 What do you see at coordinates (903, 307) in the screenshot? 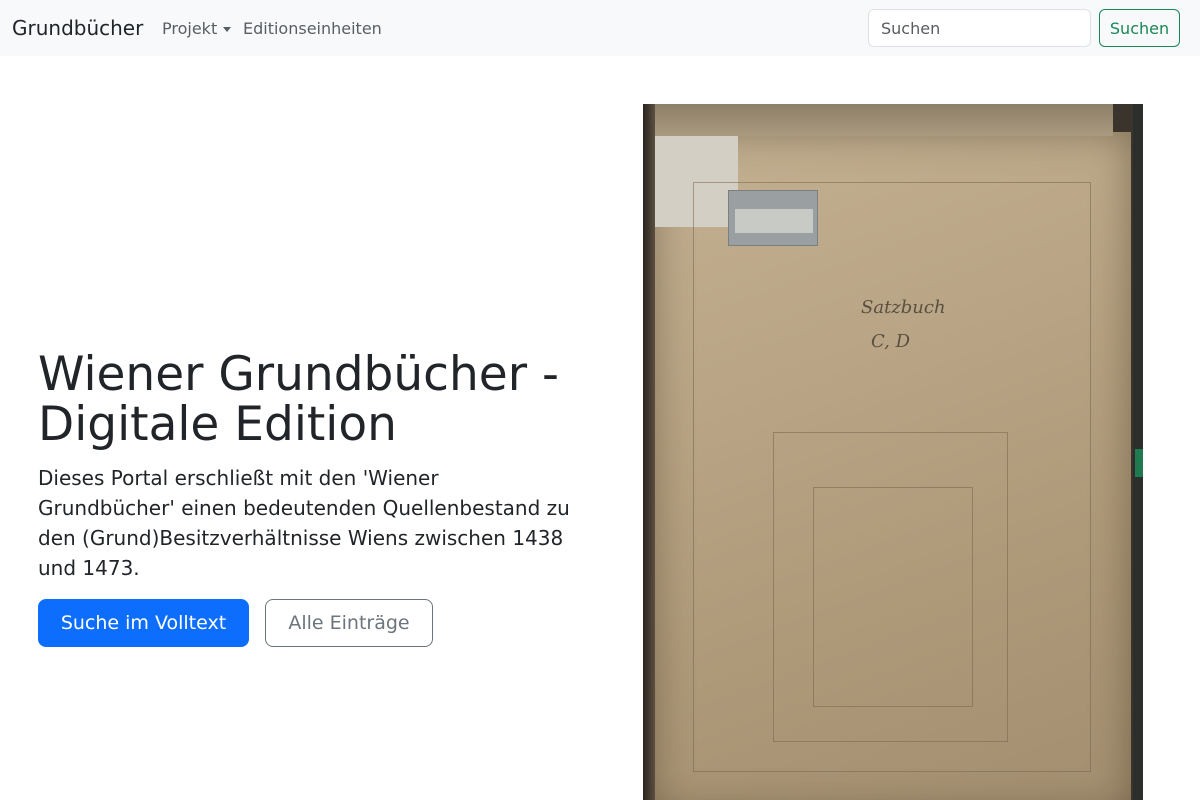
I see `cover-handwriting-line1: Satzbuch` at bounding box center [903, 307].